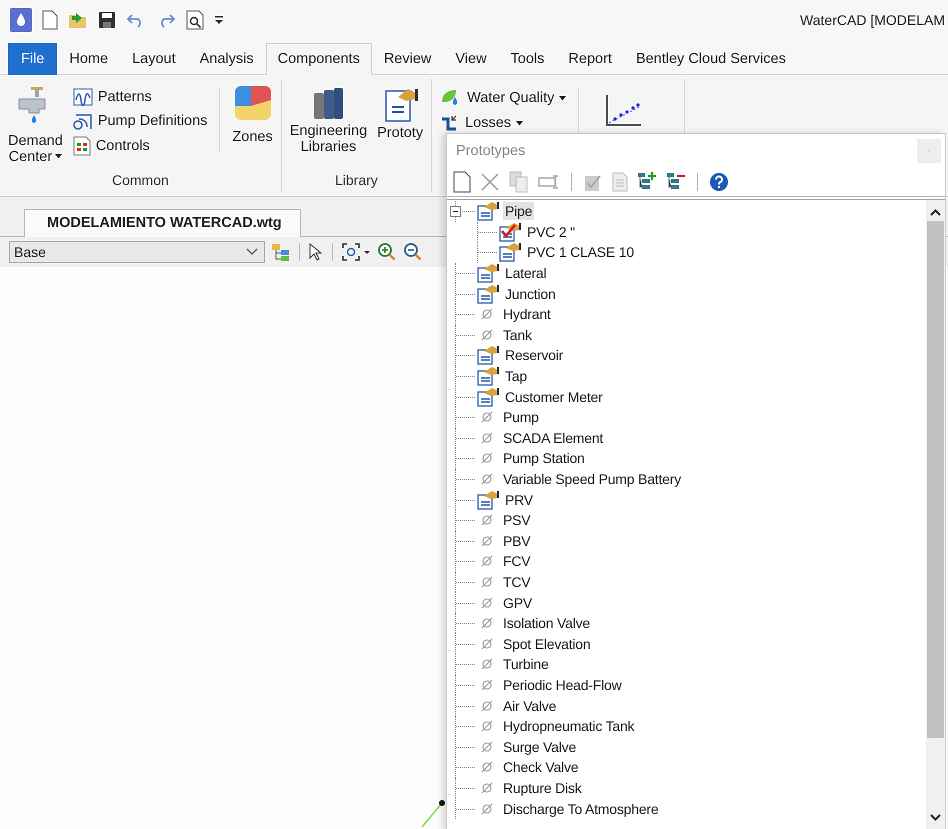 The image size is (948, 829). What do you see at coordinates (623, 111) in the screenshot?
I see `scatter-chart-icon` at bounding box center [623, 111].